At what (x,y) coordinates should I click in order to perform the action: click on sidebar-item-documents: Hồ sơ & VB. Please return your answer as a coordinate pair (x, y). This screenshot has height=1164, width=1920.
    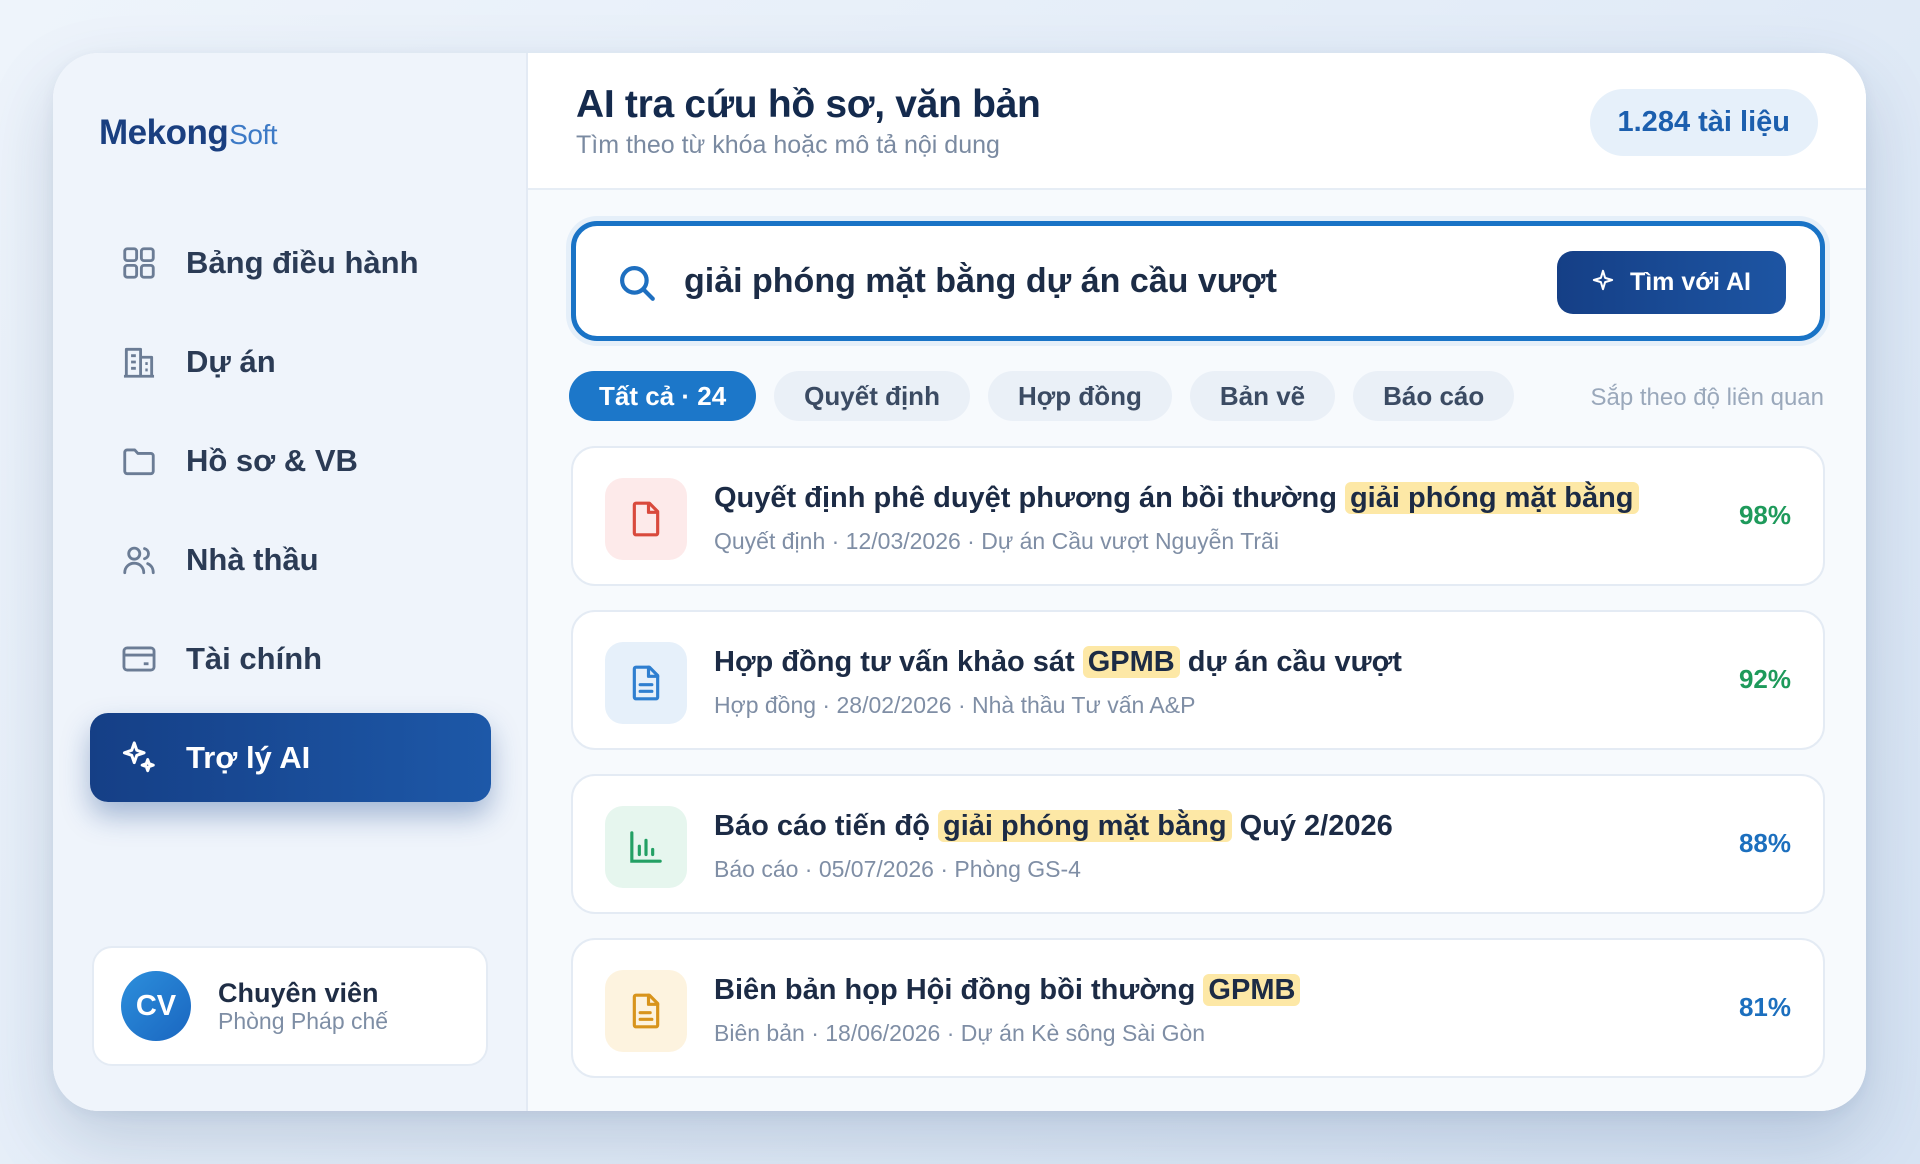
    Looking at the image, I should click on (290, 460).